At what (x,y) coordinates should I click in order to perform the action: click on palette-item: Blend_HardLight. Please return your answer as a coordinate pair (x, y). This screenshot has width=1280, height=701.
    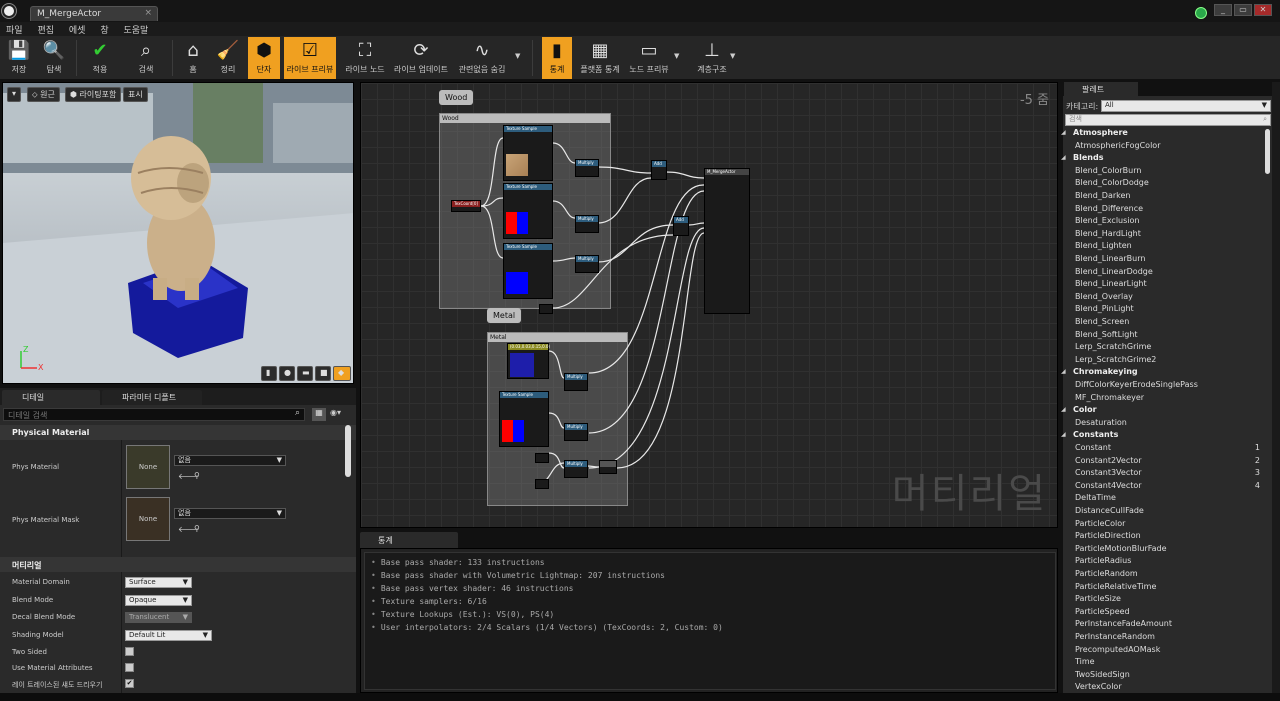
    Looking at the image, I should click on (1108, 233).